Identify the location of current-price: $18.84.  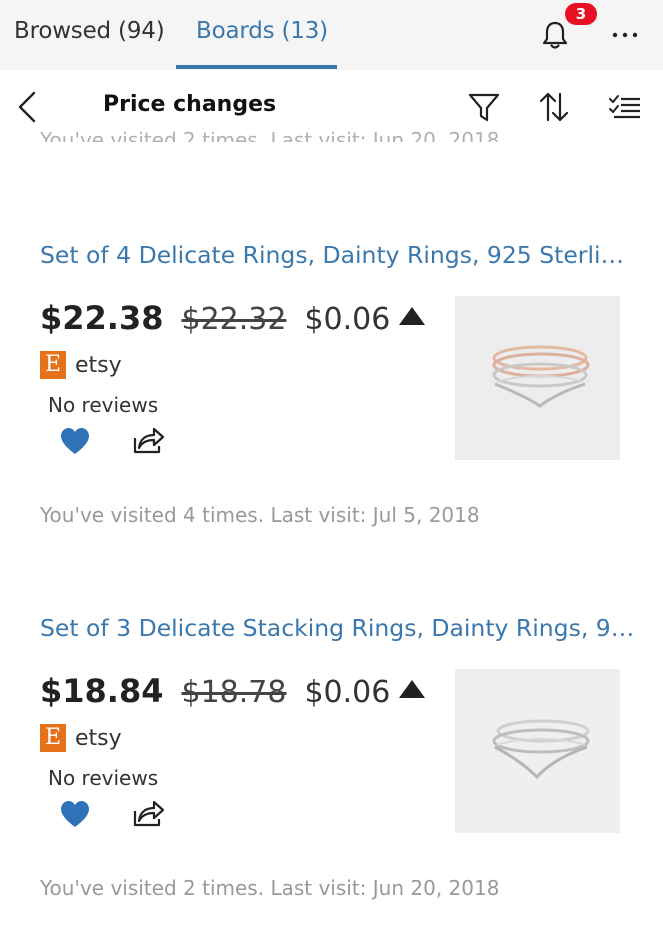
(102, 691).